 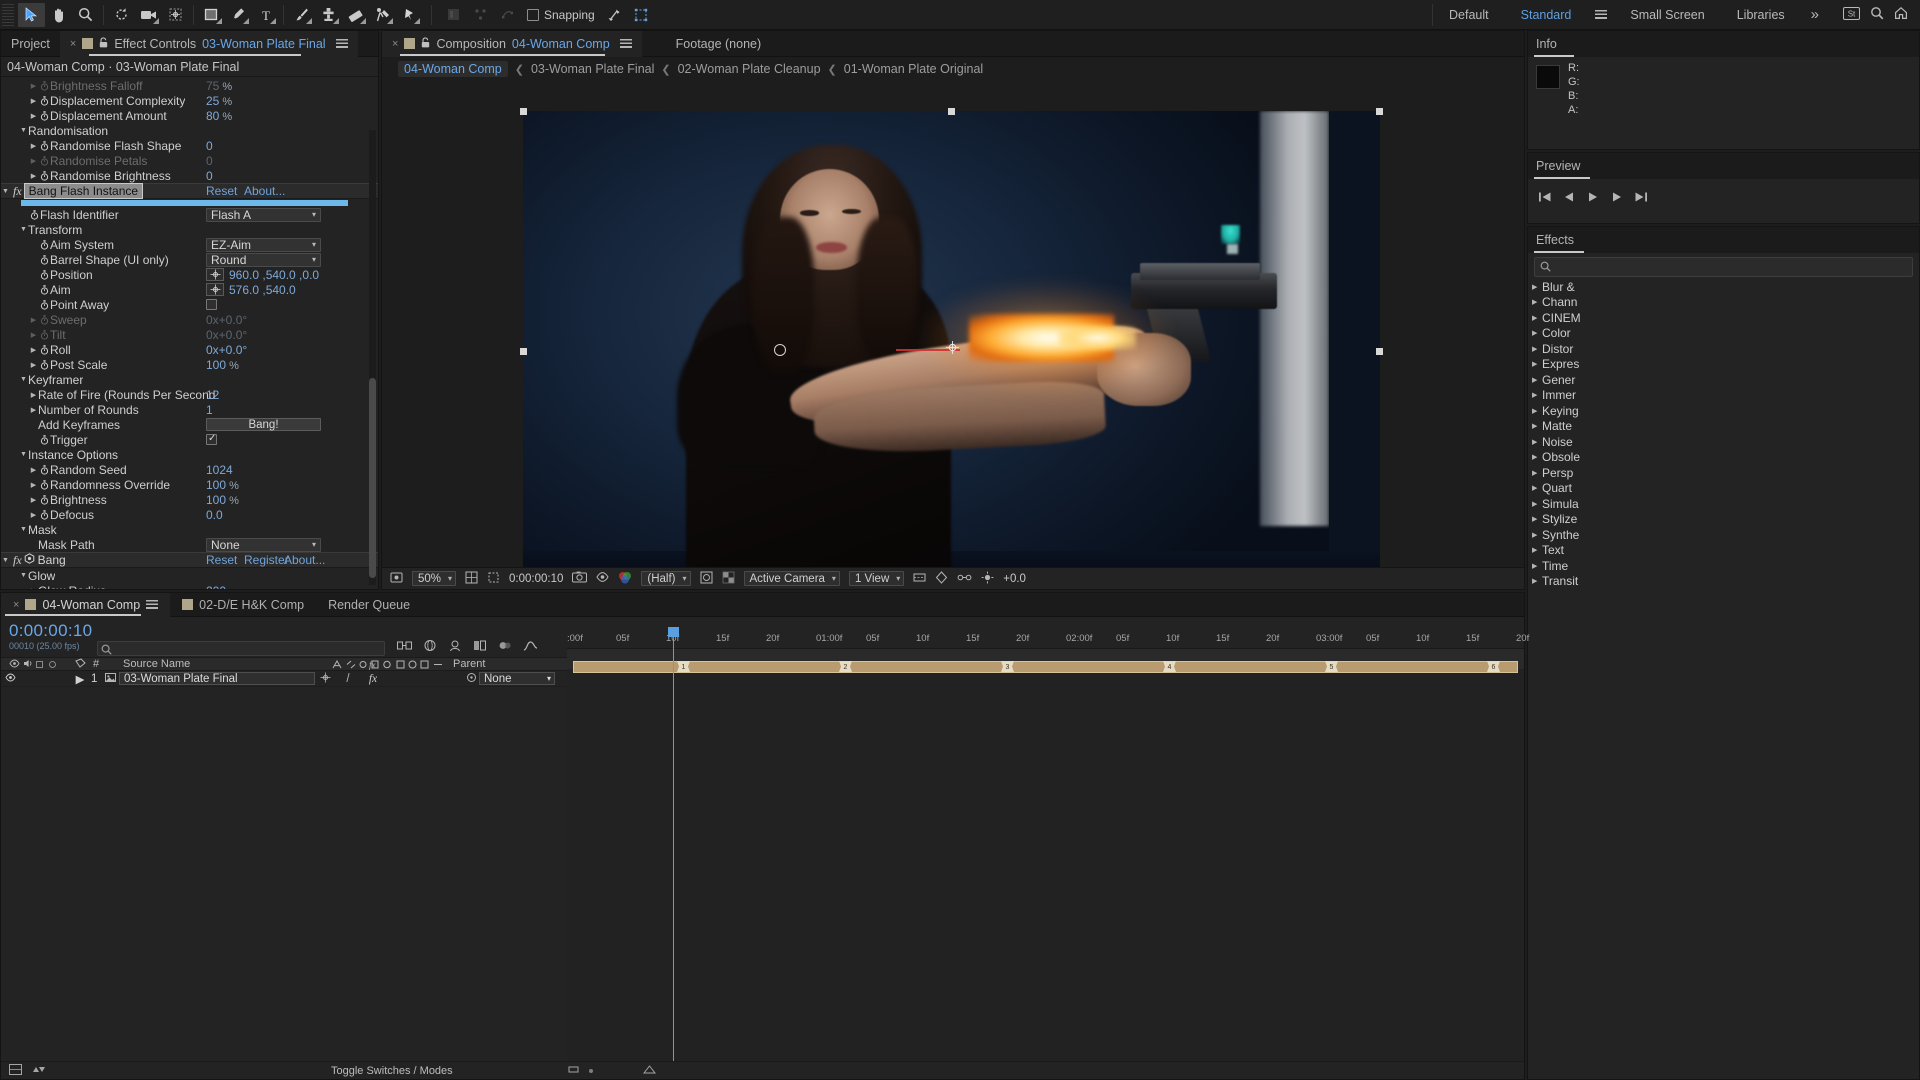 I want to click on effects-category-row: ▶ Keying, so click(x=1723, y=411).